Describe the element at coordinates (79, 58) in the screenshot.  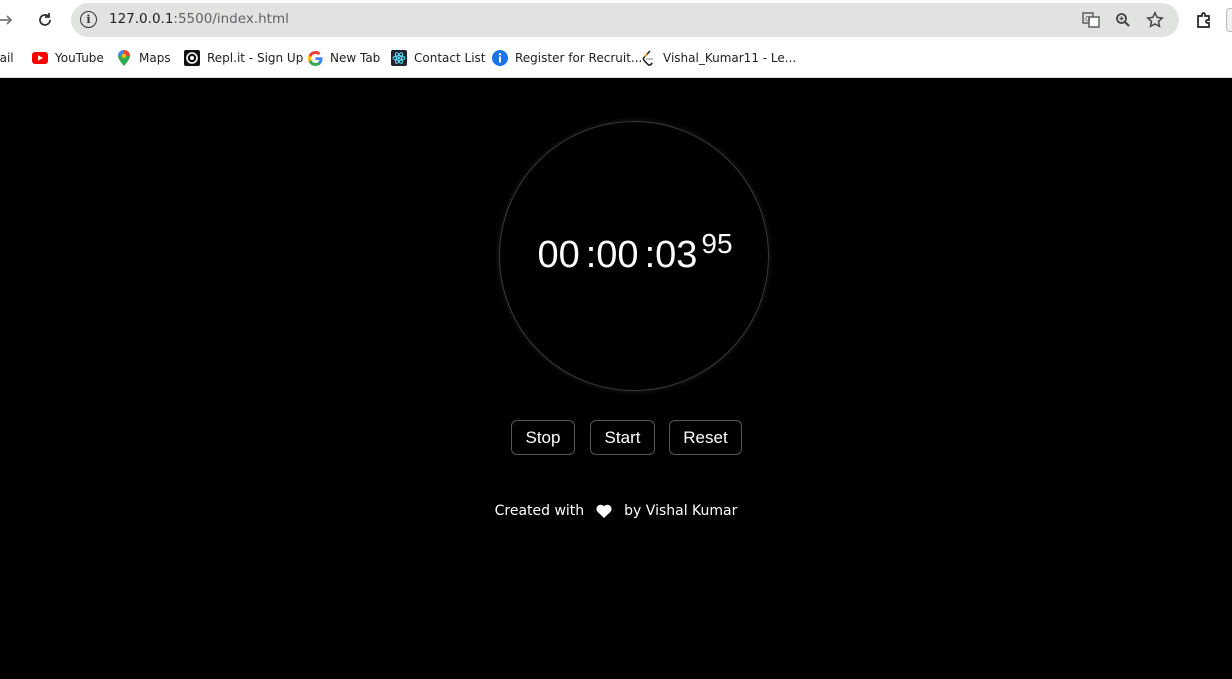
I see `bookmark-label: YouTube` at that location.